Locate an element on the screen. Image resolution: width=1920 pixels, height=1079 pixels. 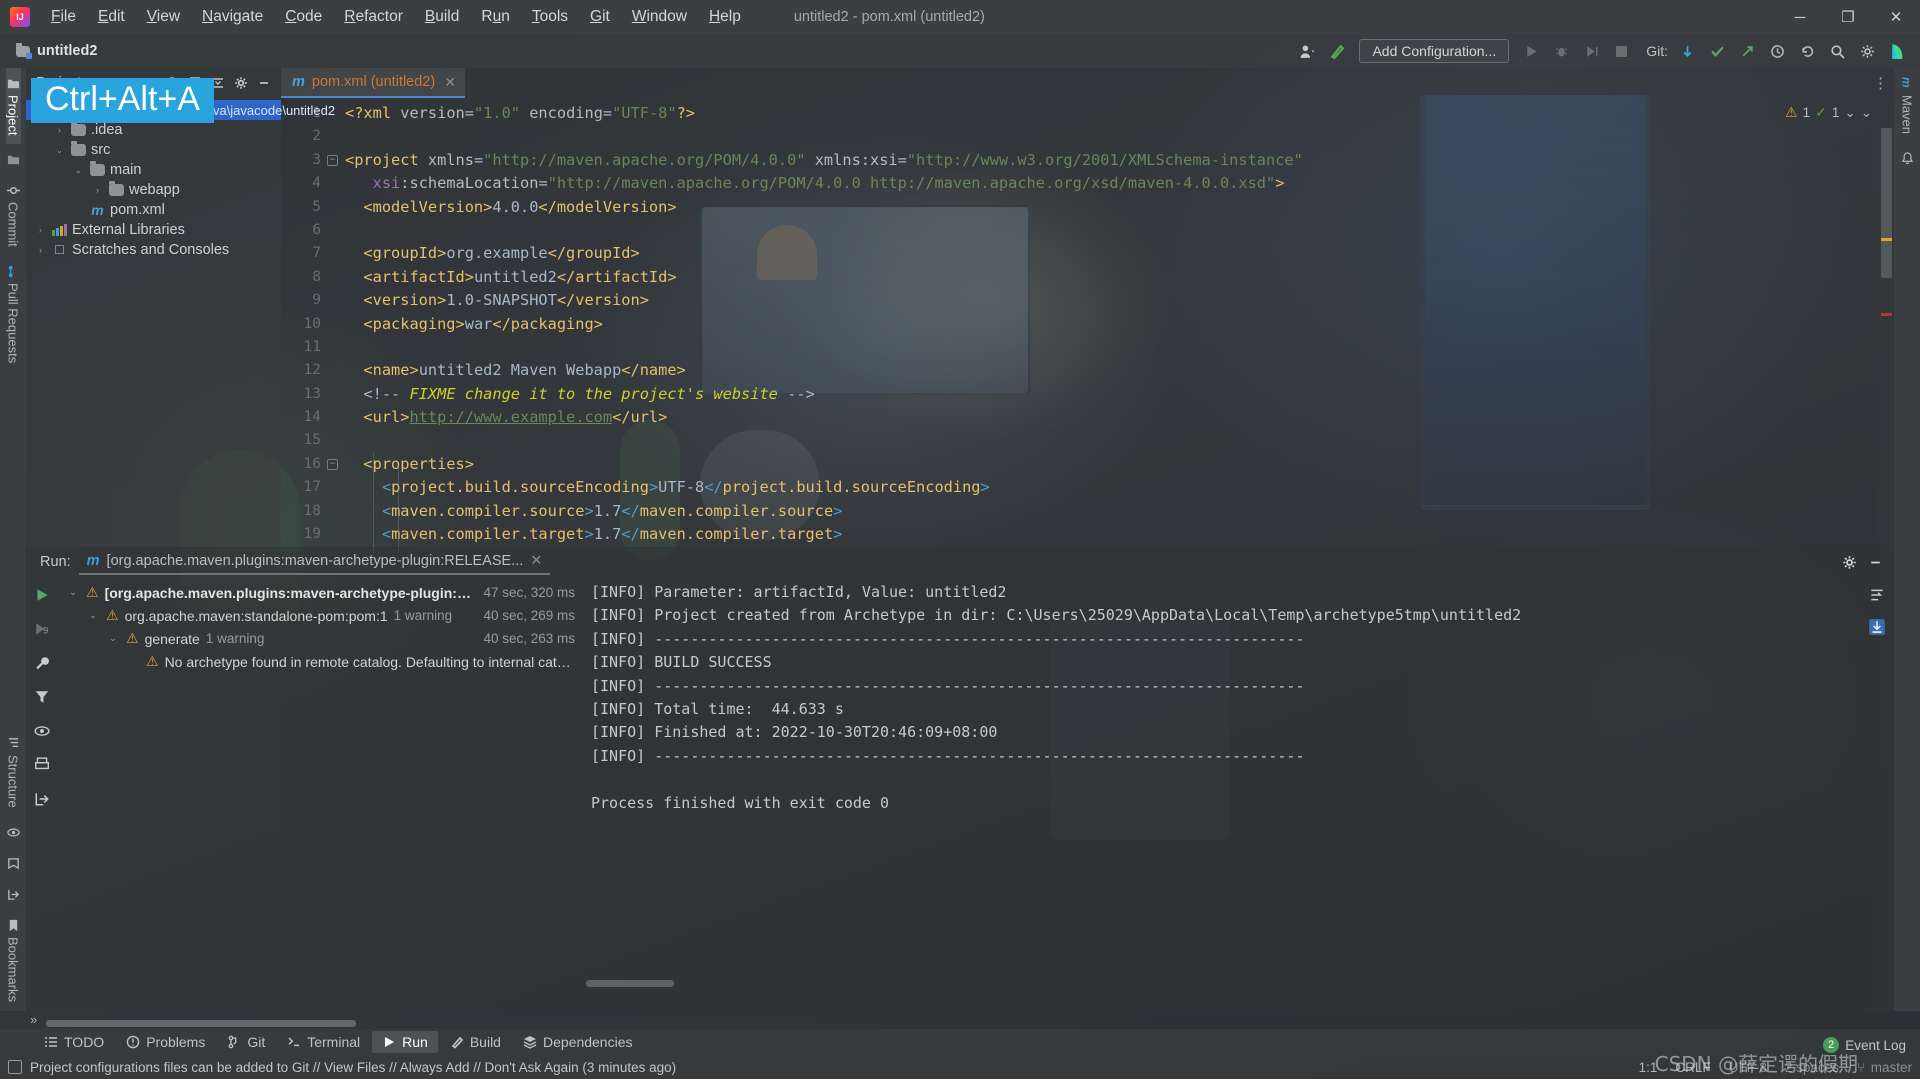
sidebar-item-pull-requests: Pull Requests is located at coordinates (13, 314).